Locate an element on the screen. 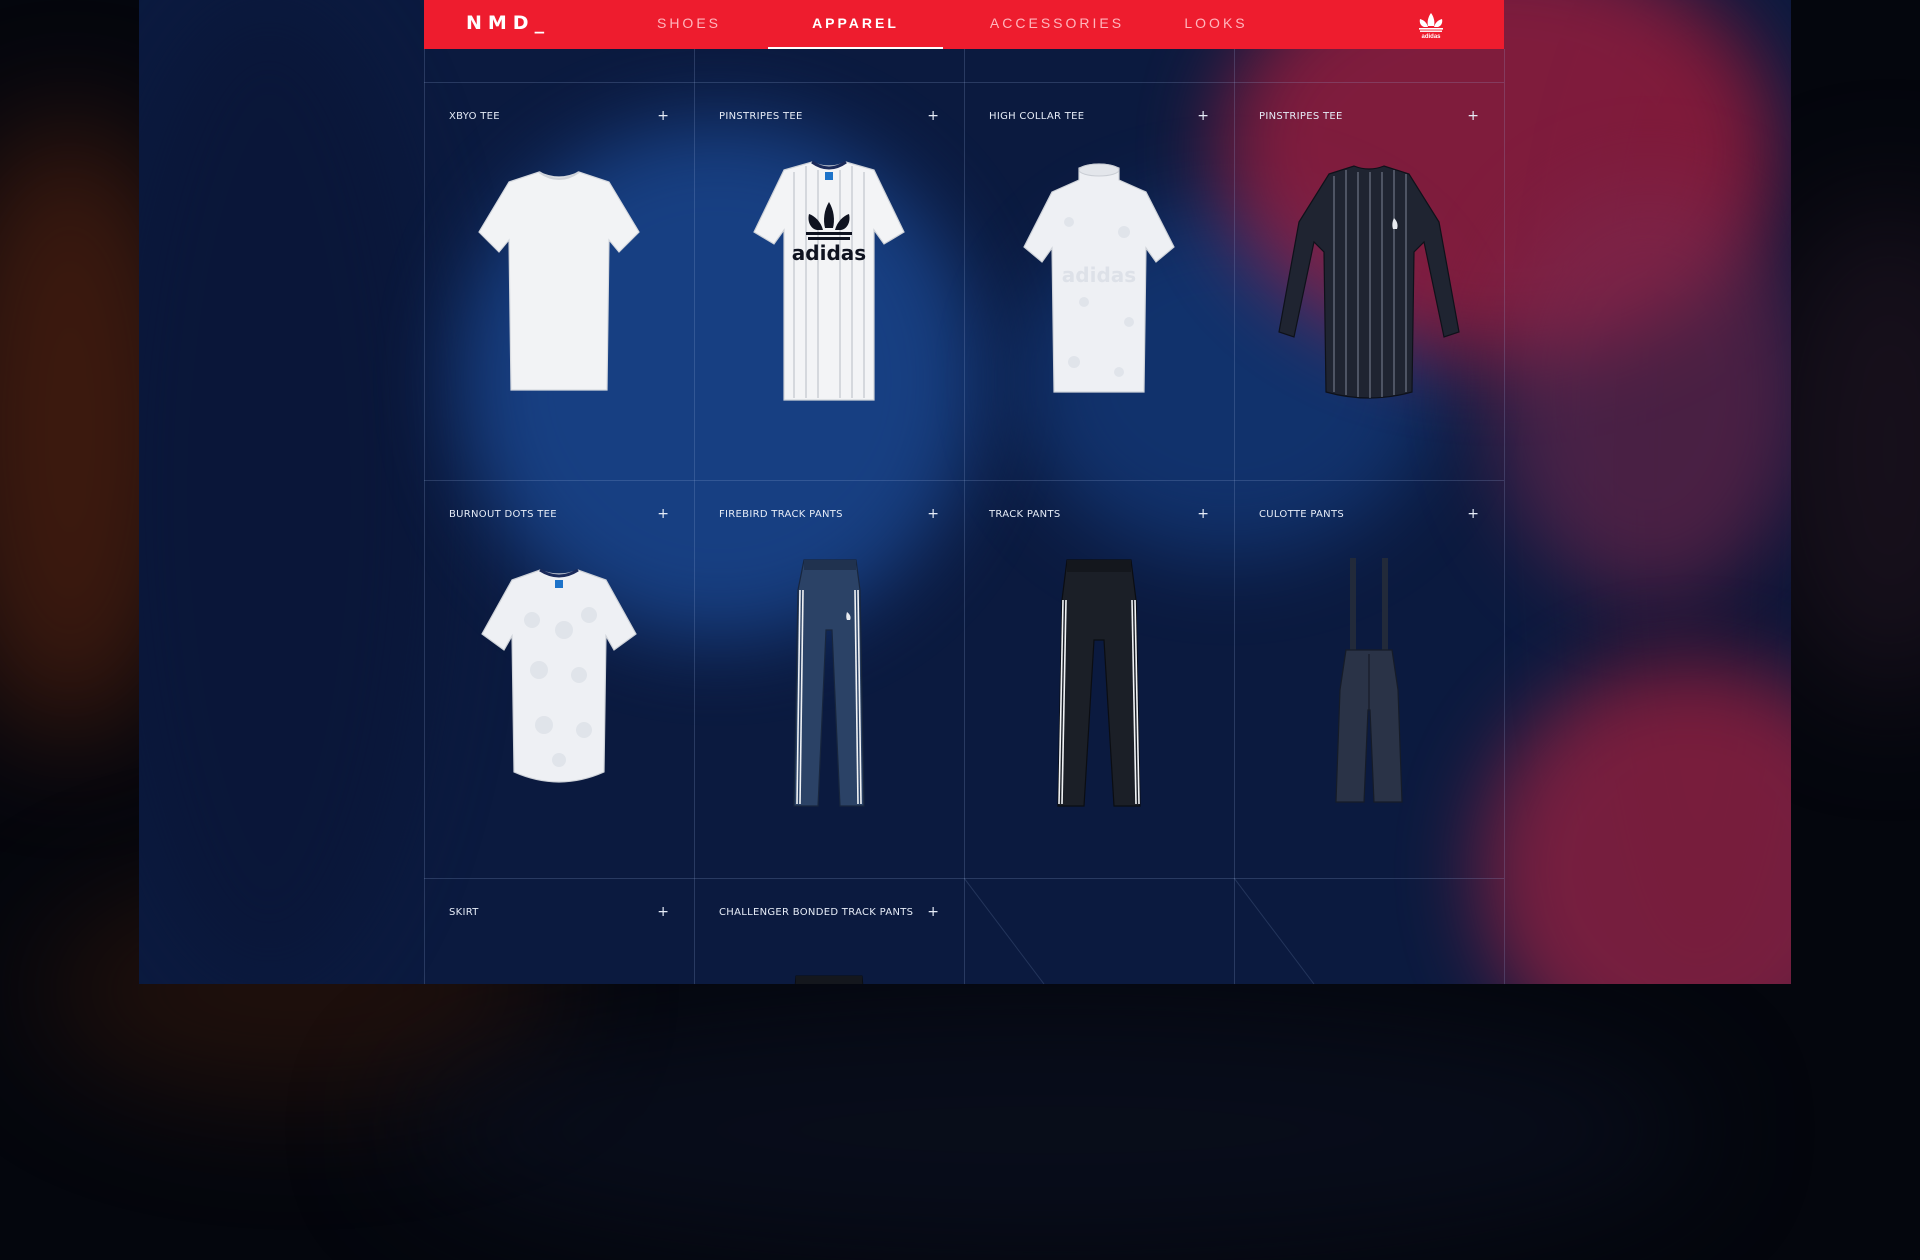  product-image-white-dots-tee is located at coordinates (559, 695).